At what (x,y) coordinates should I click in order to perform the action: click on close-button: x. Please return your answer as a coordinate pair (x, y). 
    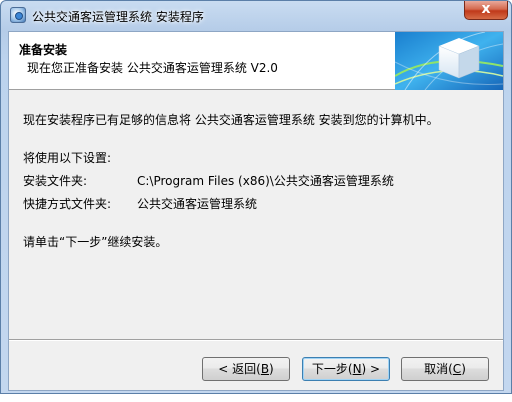
    Looking at the image, I should click on (486, 10).